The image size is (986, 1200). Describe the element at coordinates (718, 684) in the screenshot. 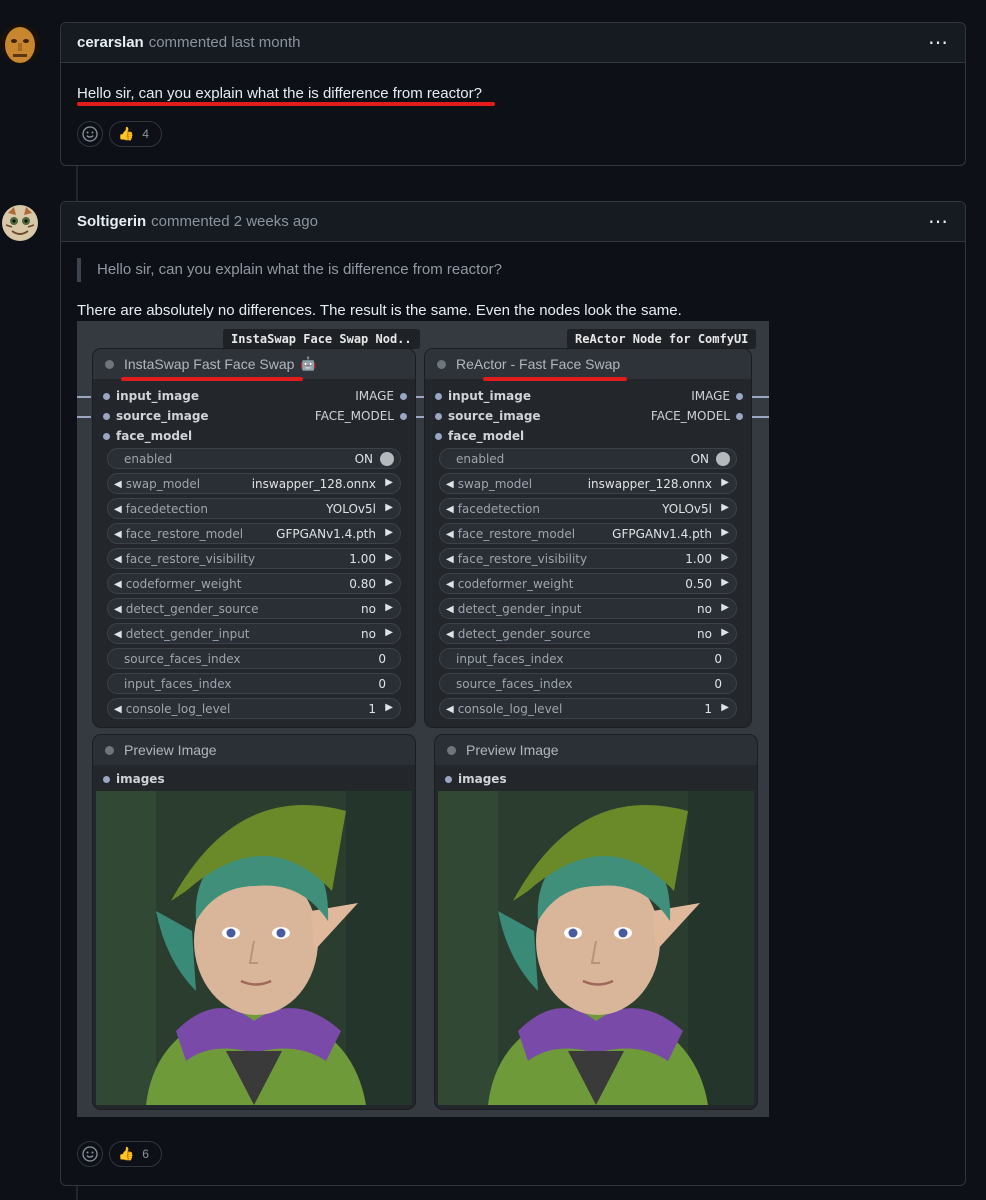

I see `widget-value: 0` at that location.